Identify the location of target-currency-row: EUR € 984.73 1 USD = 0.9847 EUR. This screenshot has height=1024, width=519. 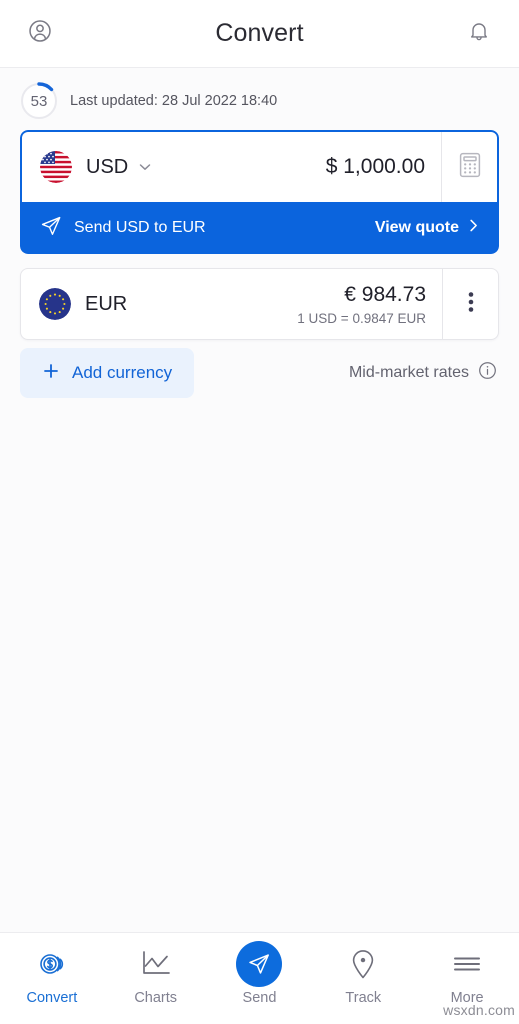
(259, 304).